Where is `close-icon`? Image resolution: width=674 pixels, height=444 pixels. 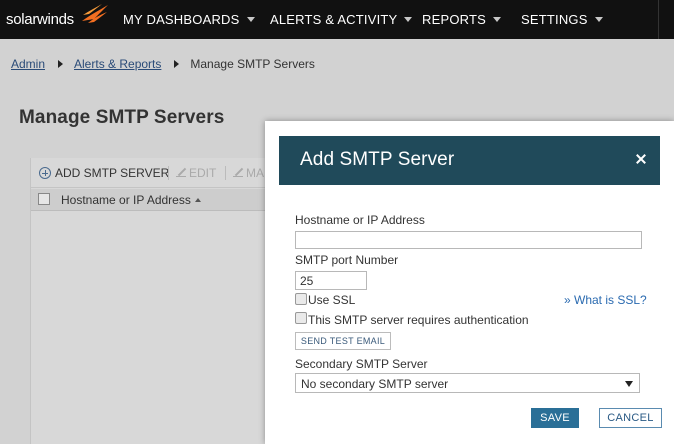
close-icon is located at coordinates (641, 159).